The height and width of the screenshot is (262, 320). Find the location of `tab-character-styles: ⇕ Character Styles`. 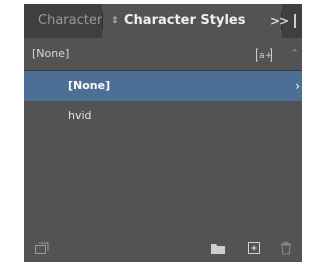

tab-character-styles: ⇕ Character Styles is located at coordinates (192, 21).